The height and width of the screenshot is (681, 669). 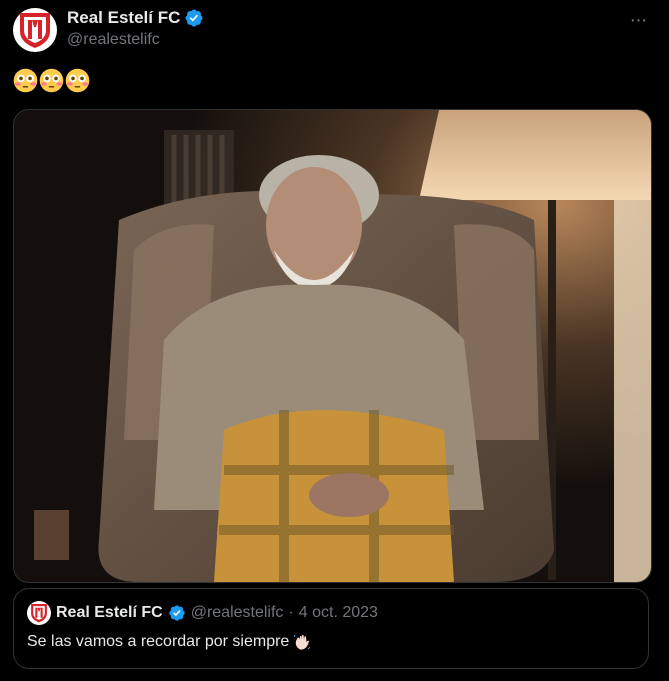 What do you see at coordinates (237, 612) in the screenshot?
I see `quoted-author-handle: @realestelifc` at bounding box center [237, 612].